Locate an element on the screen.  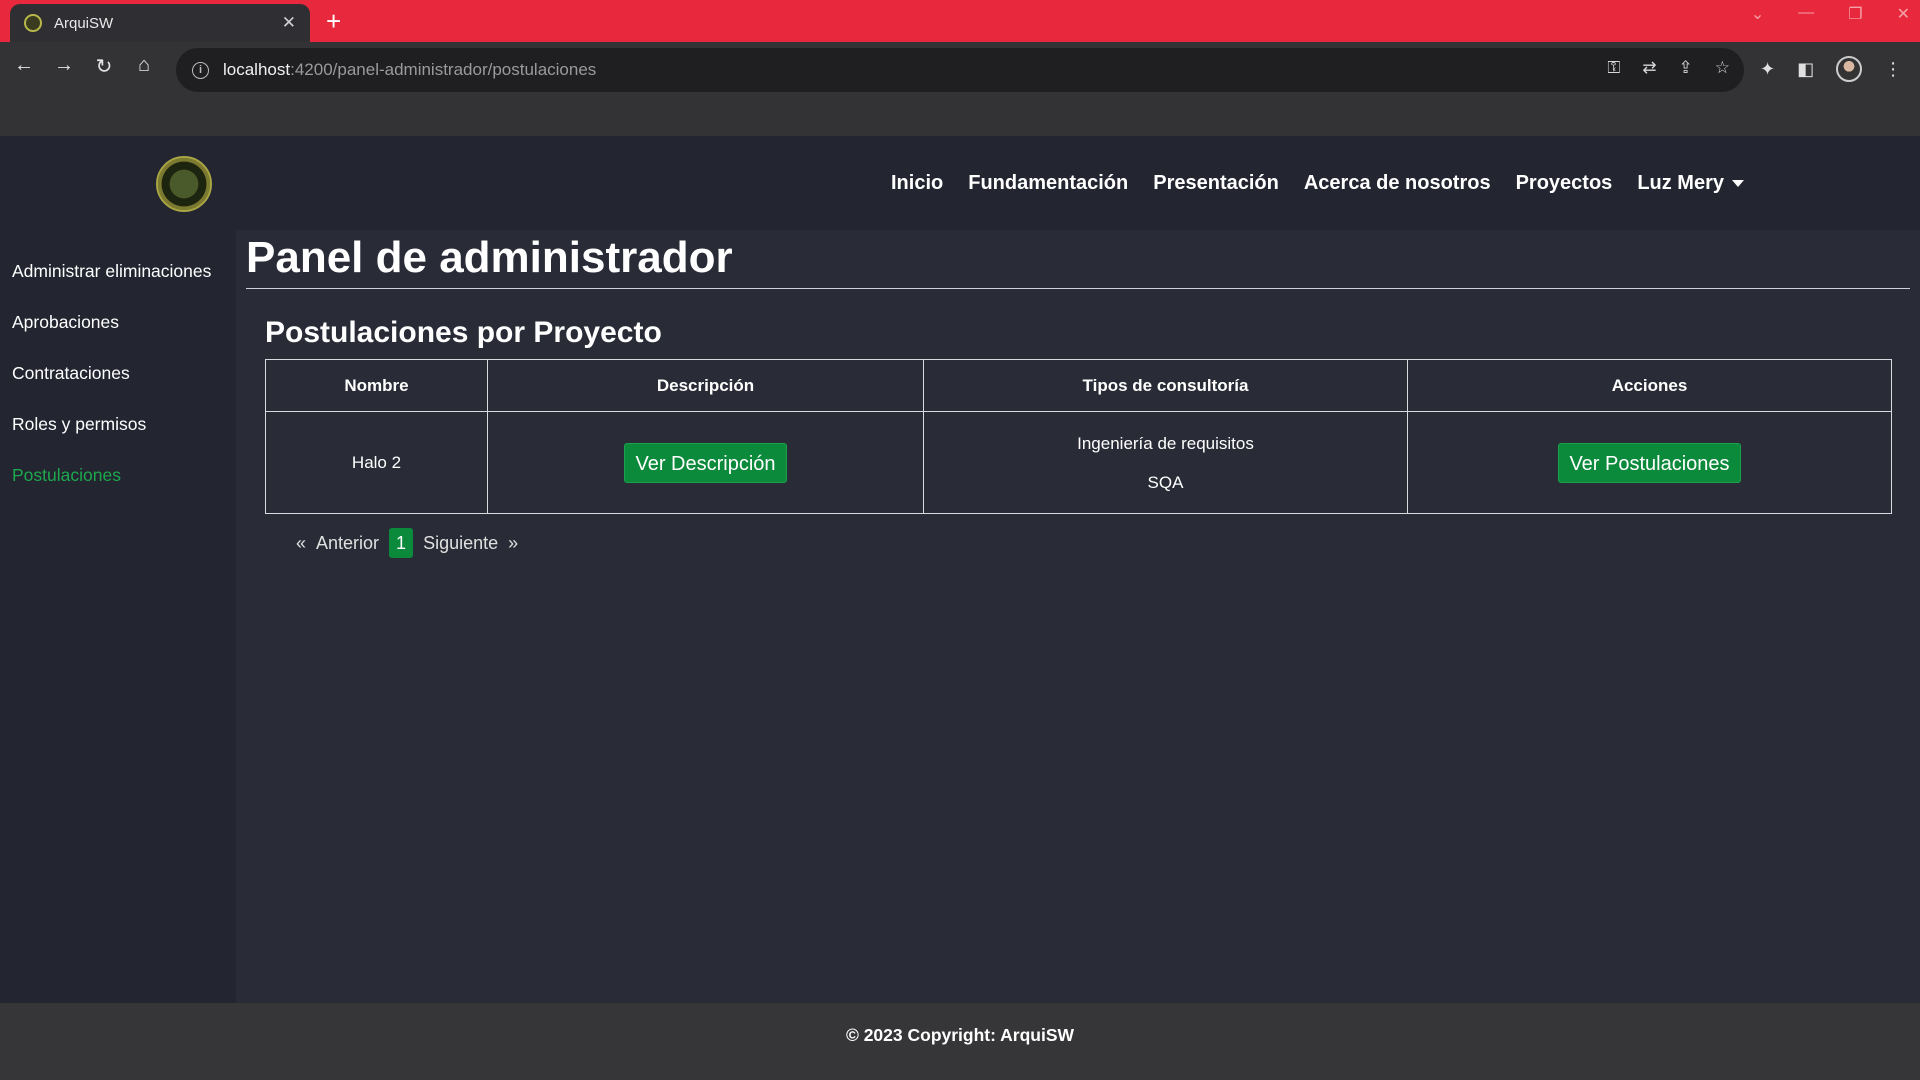
sidebar-item-roles: Roles y permisos is located at coordinates (118, 424).